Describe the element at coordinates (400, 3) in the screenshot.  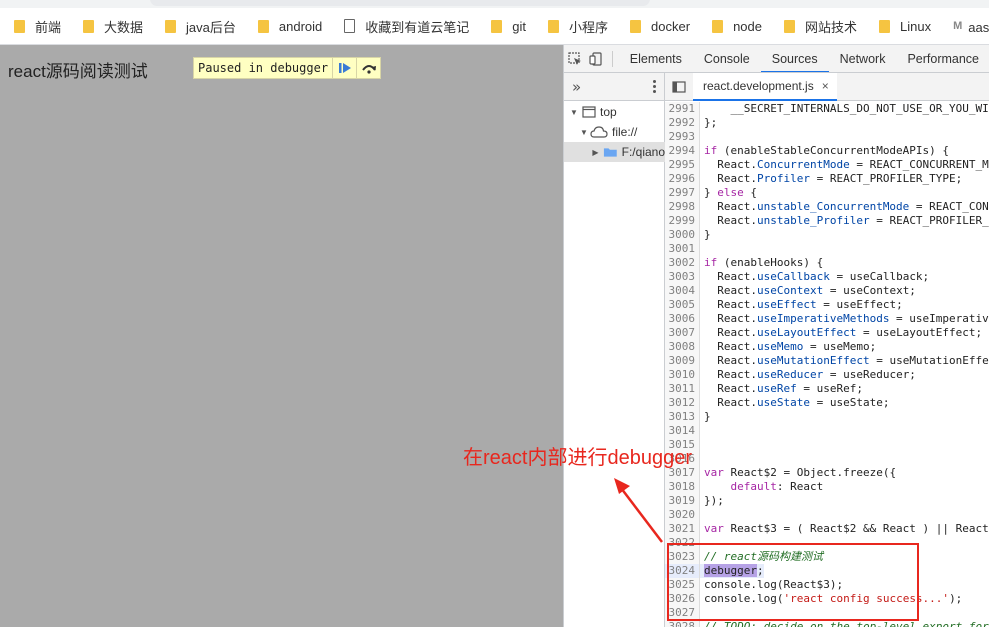
I see `address-bar` at that location.